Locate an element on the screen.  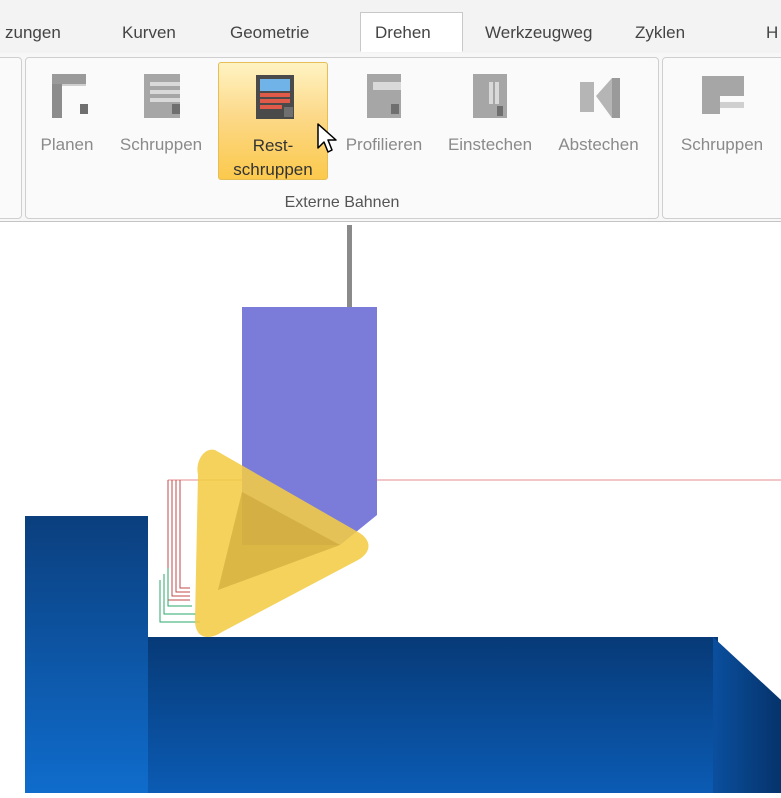
schruppen-button: Schruppen is located at coordinates (161, 121).